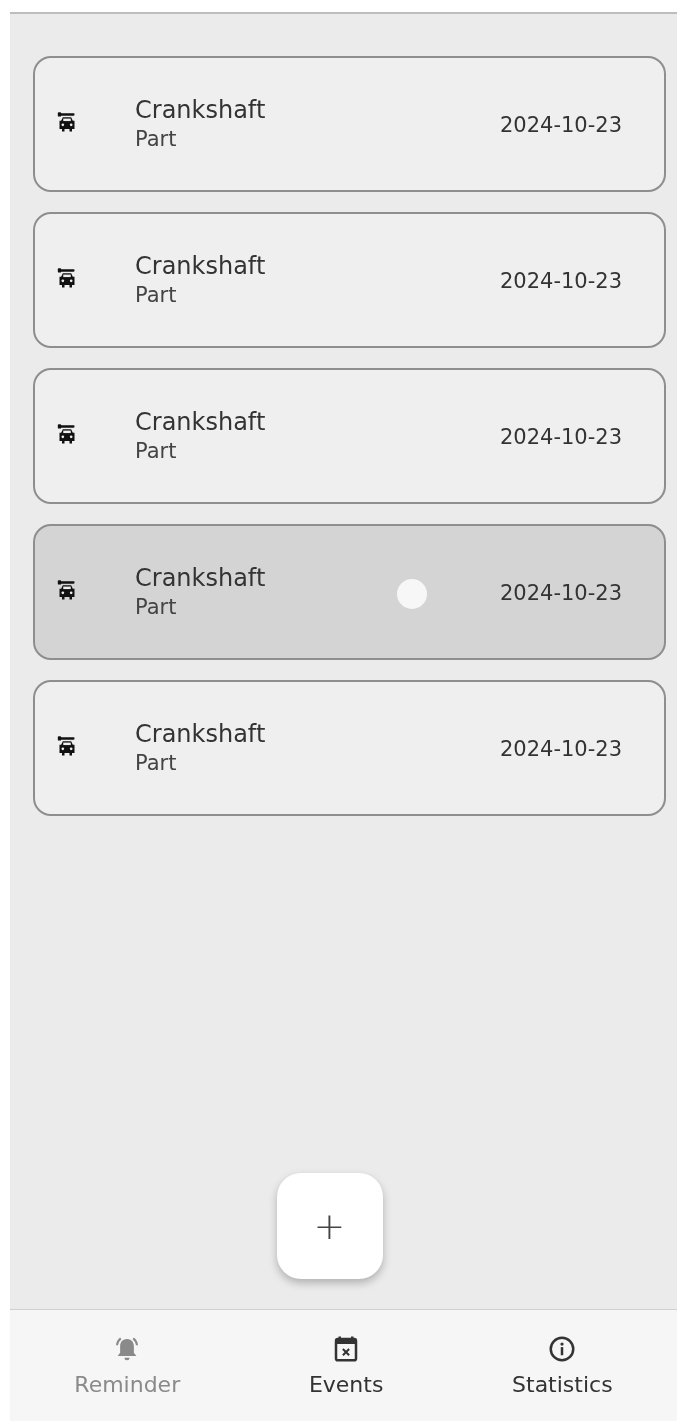 The height and width of the screenshot is (1421, 677). Describe the element at coordinates (562, 1365) in the screenshot. I see `nav-tab: Statistics` at that location.